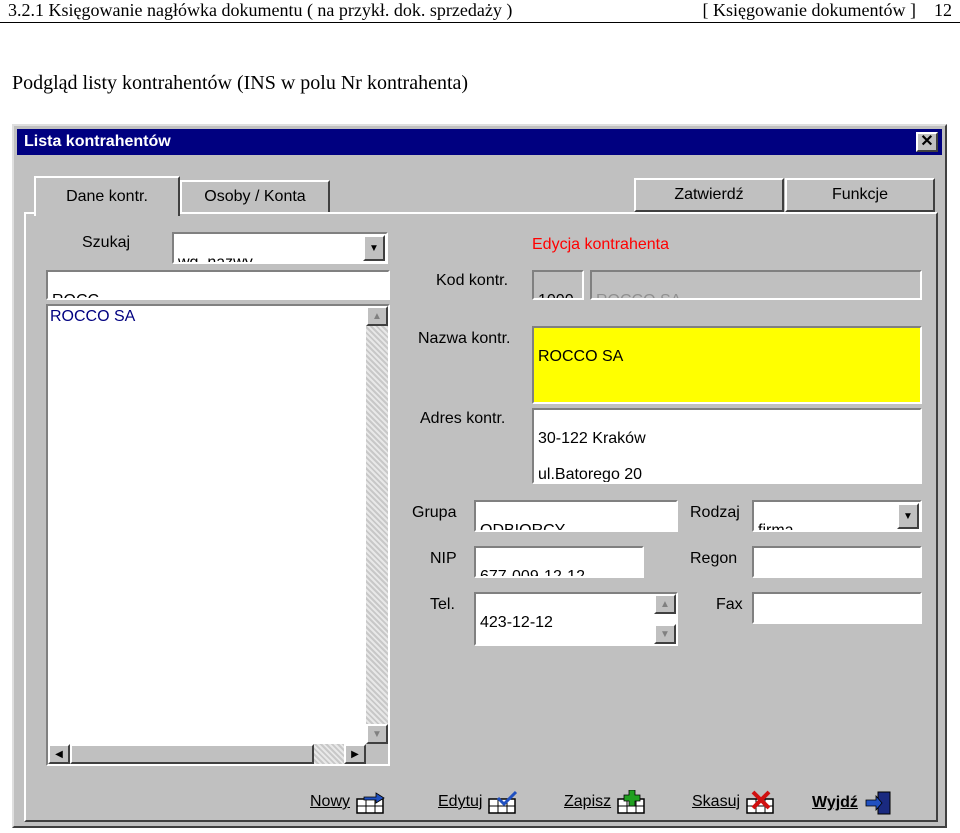  I want to click on edit-button: Edytuj, so click(479, 802).